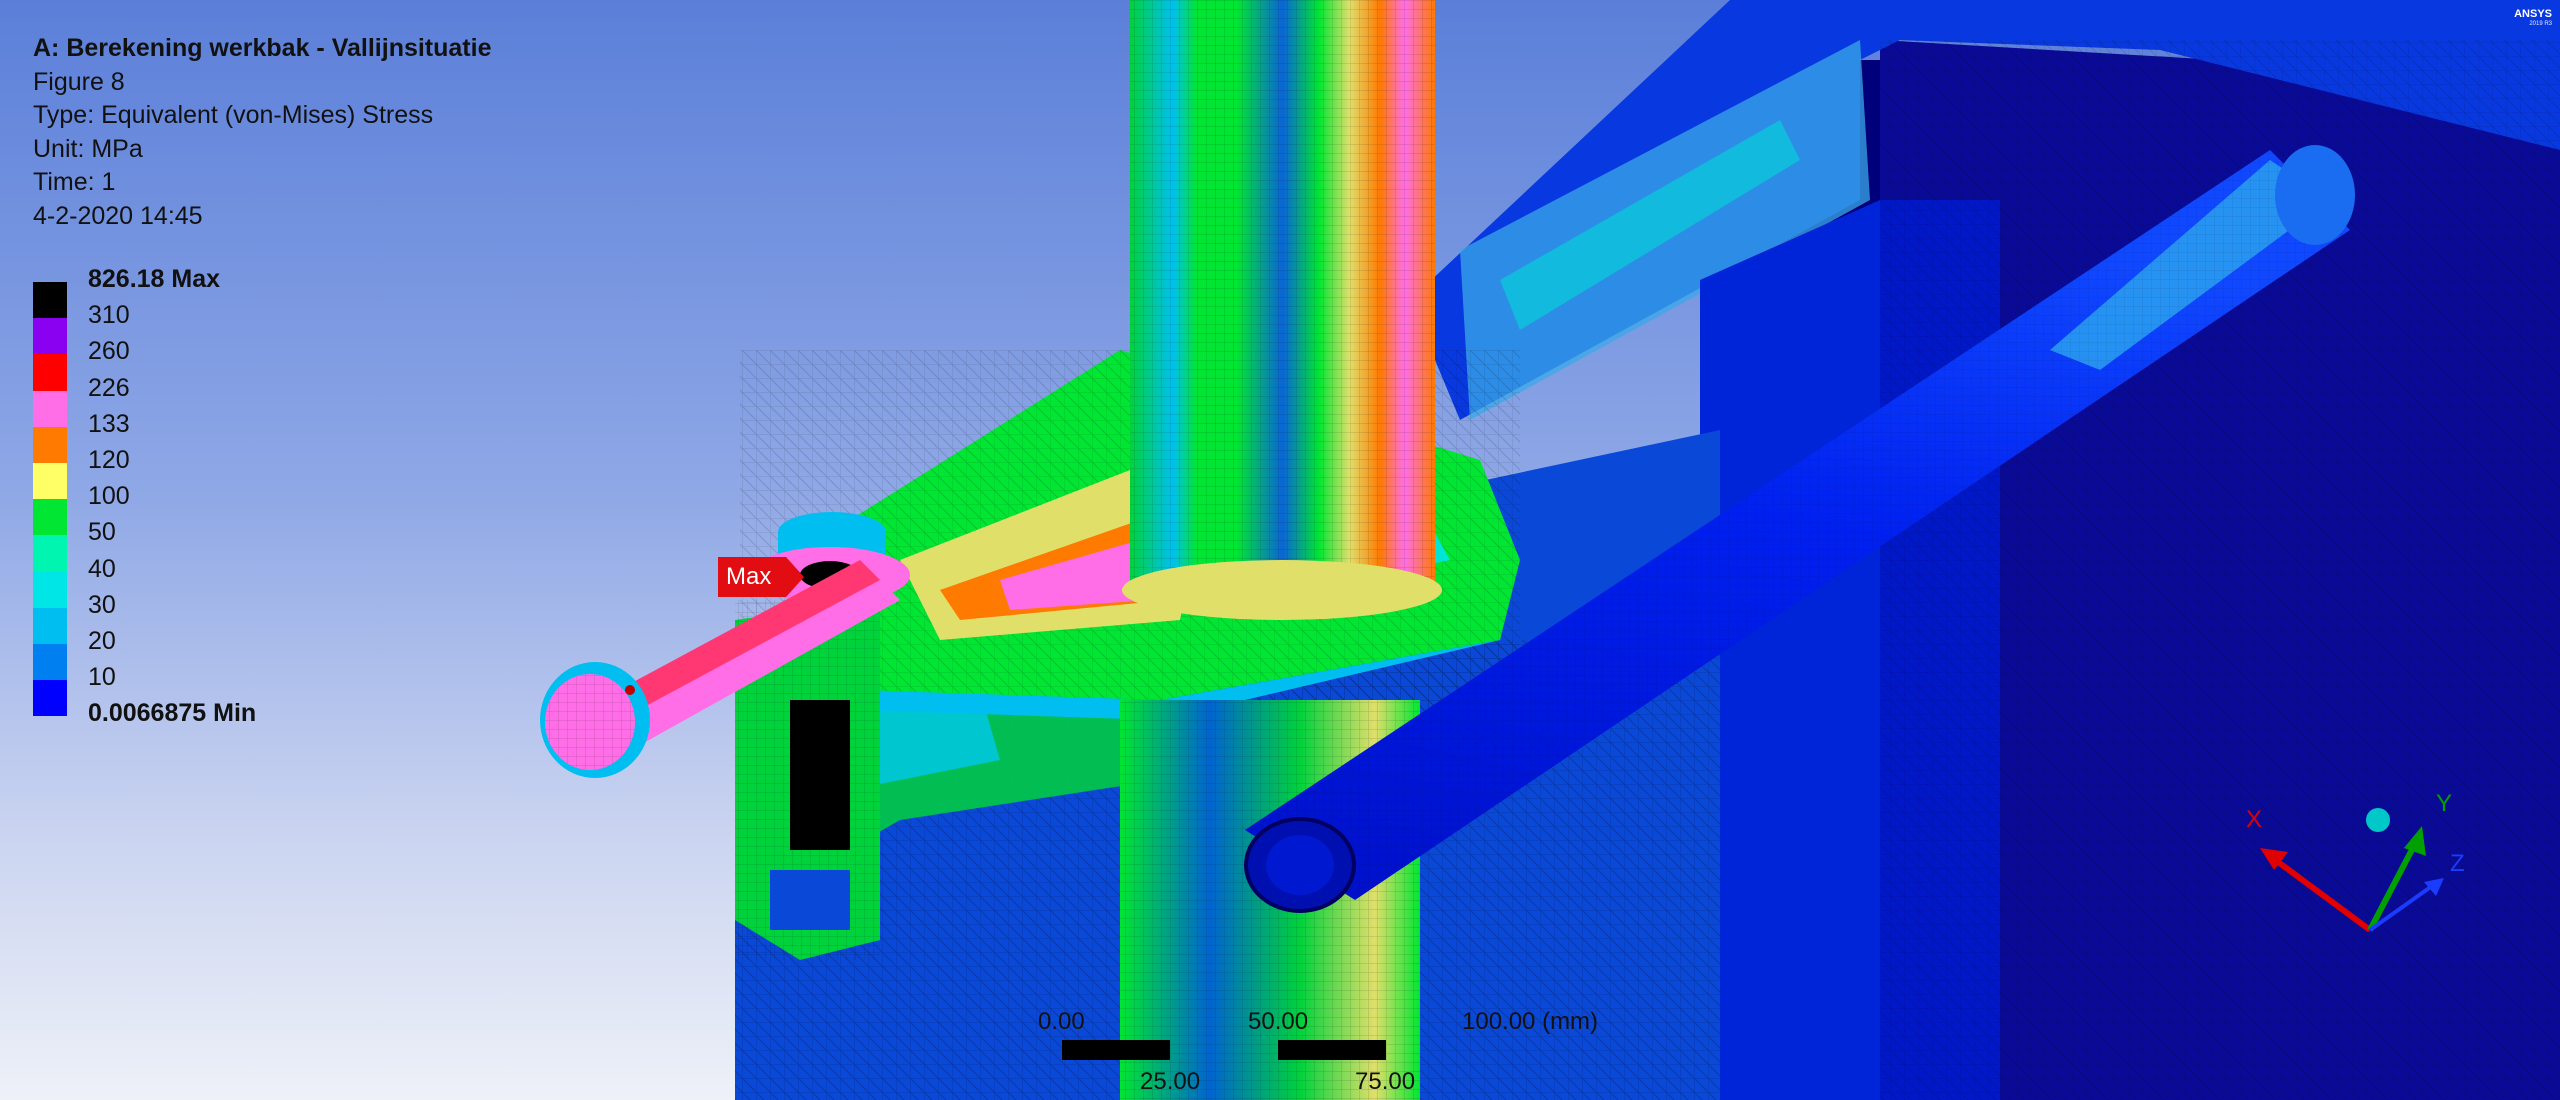 The height and width of the screenshot is (1100, 2560). I want to click on legend-level-label: 40, so click(102, 568).